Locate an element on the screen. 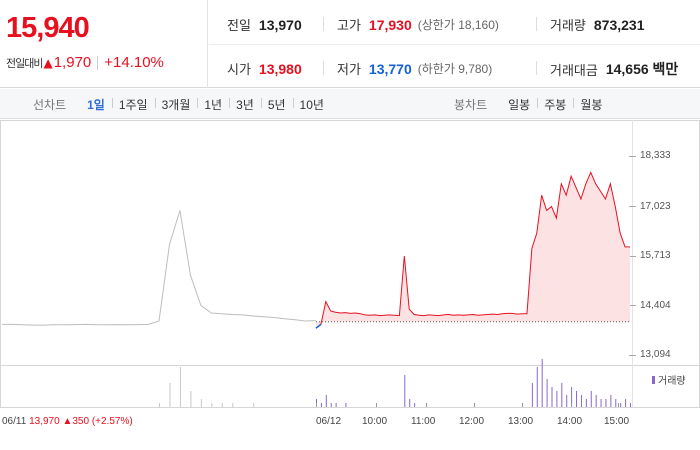  stat-value: 13,970 is located at coordinates (280, 24).